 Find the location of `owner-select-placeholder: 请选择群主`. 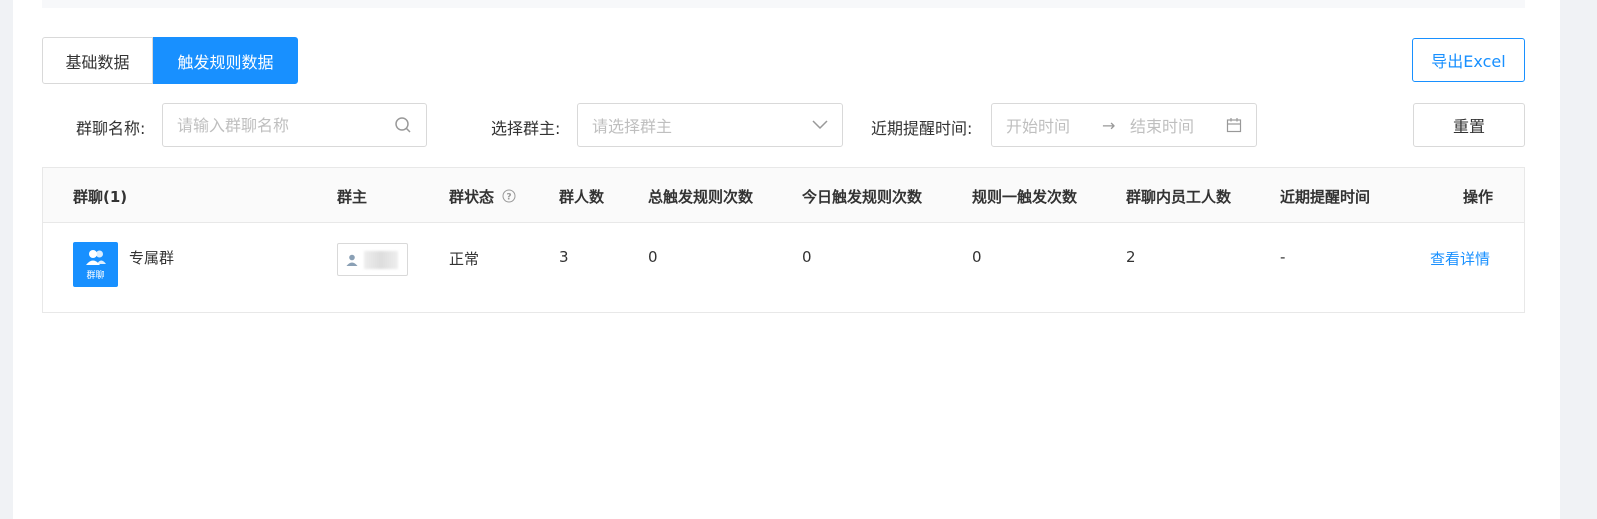

owner-select-placeholder: 请选择群主 is located at coordinates (632, 126).